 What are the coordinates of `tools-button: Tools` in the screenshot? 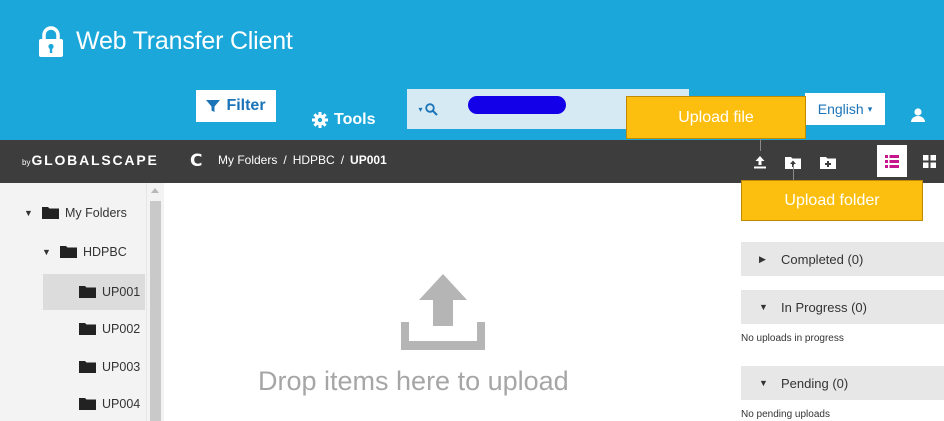 It's located at (343, 120).